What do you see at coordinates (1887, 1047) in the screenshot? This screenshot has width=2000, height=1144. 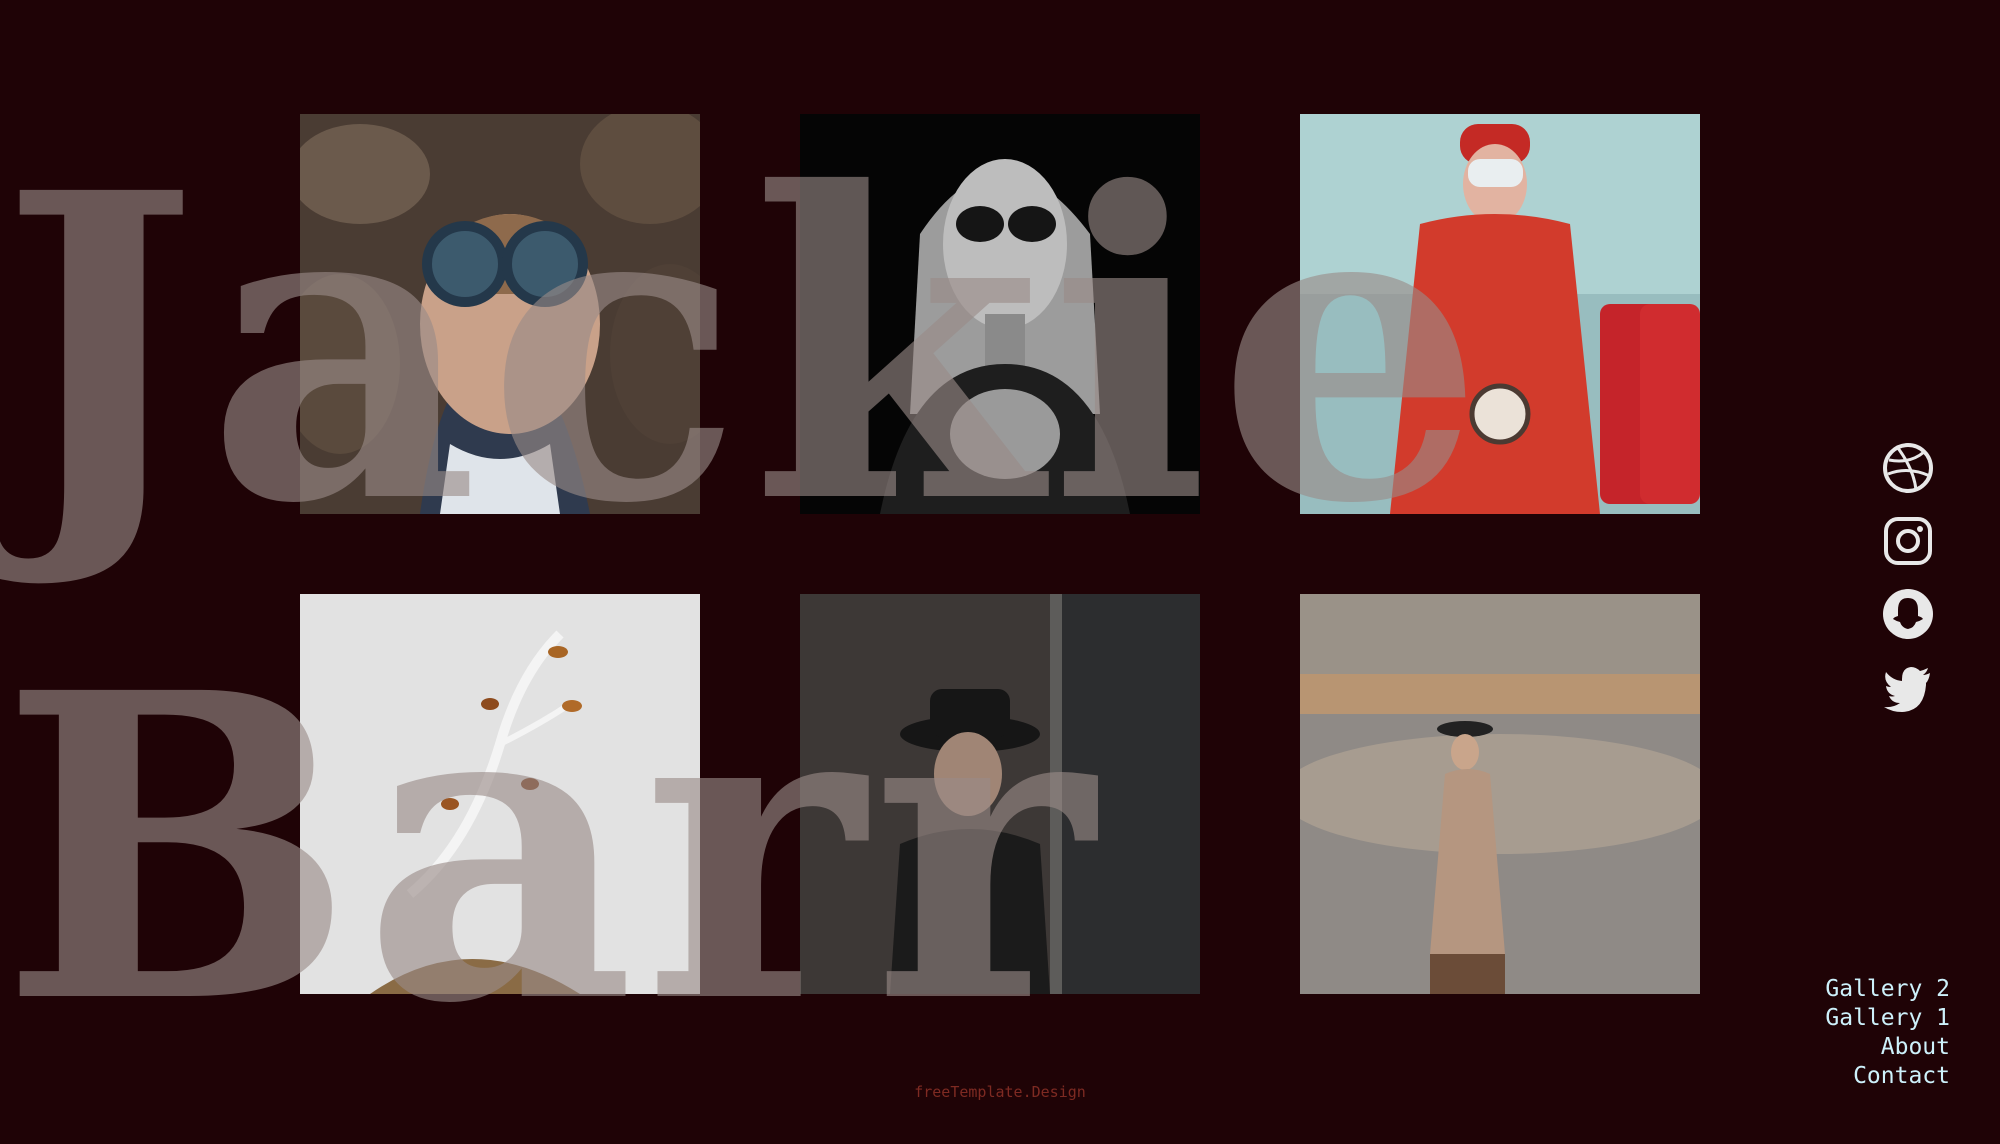 I see `nav-about: About` at bounding box center [1887, 1047].